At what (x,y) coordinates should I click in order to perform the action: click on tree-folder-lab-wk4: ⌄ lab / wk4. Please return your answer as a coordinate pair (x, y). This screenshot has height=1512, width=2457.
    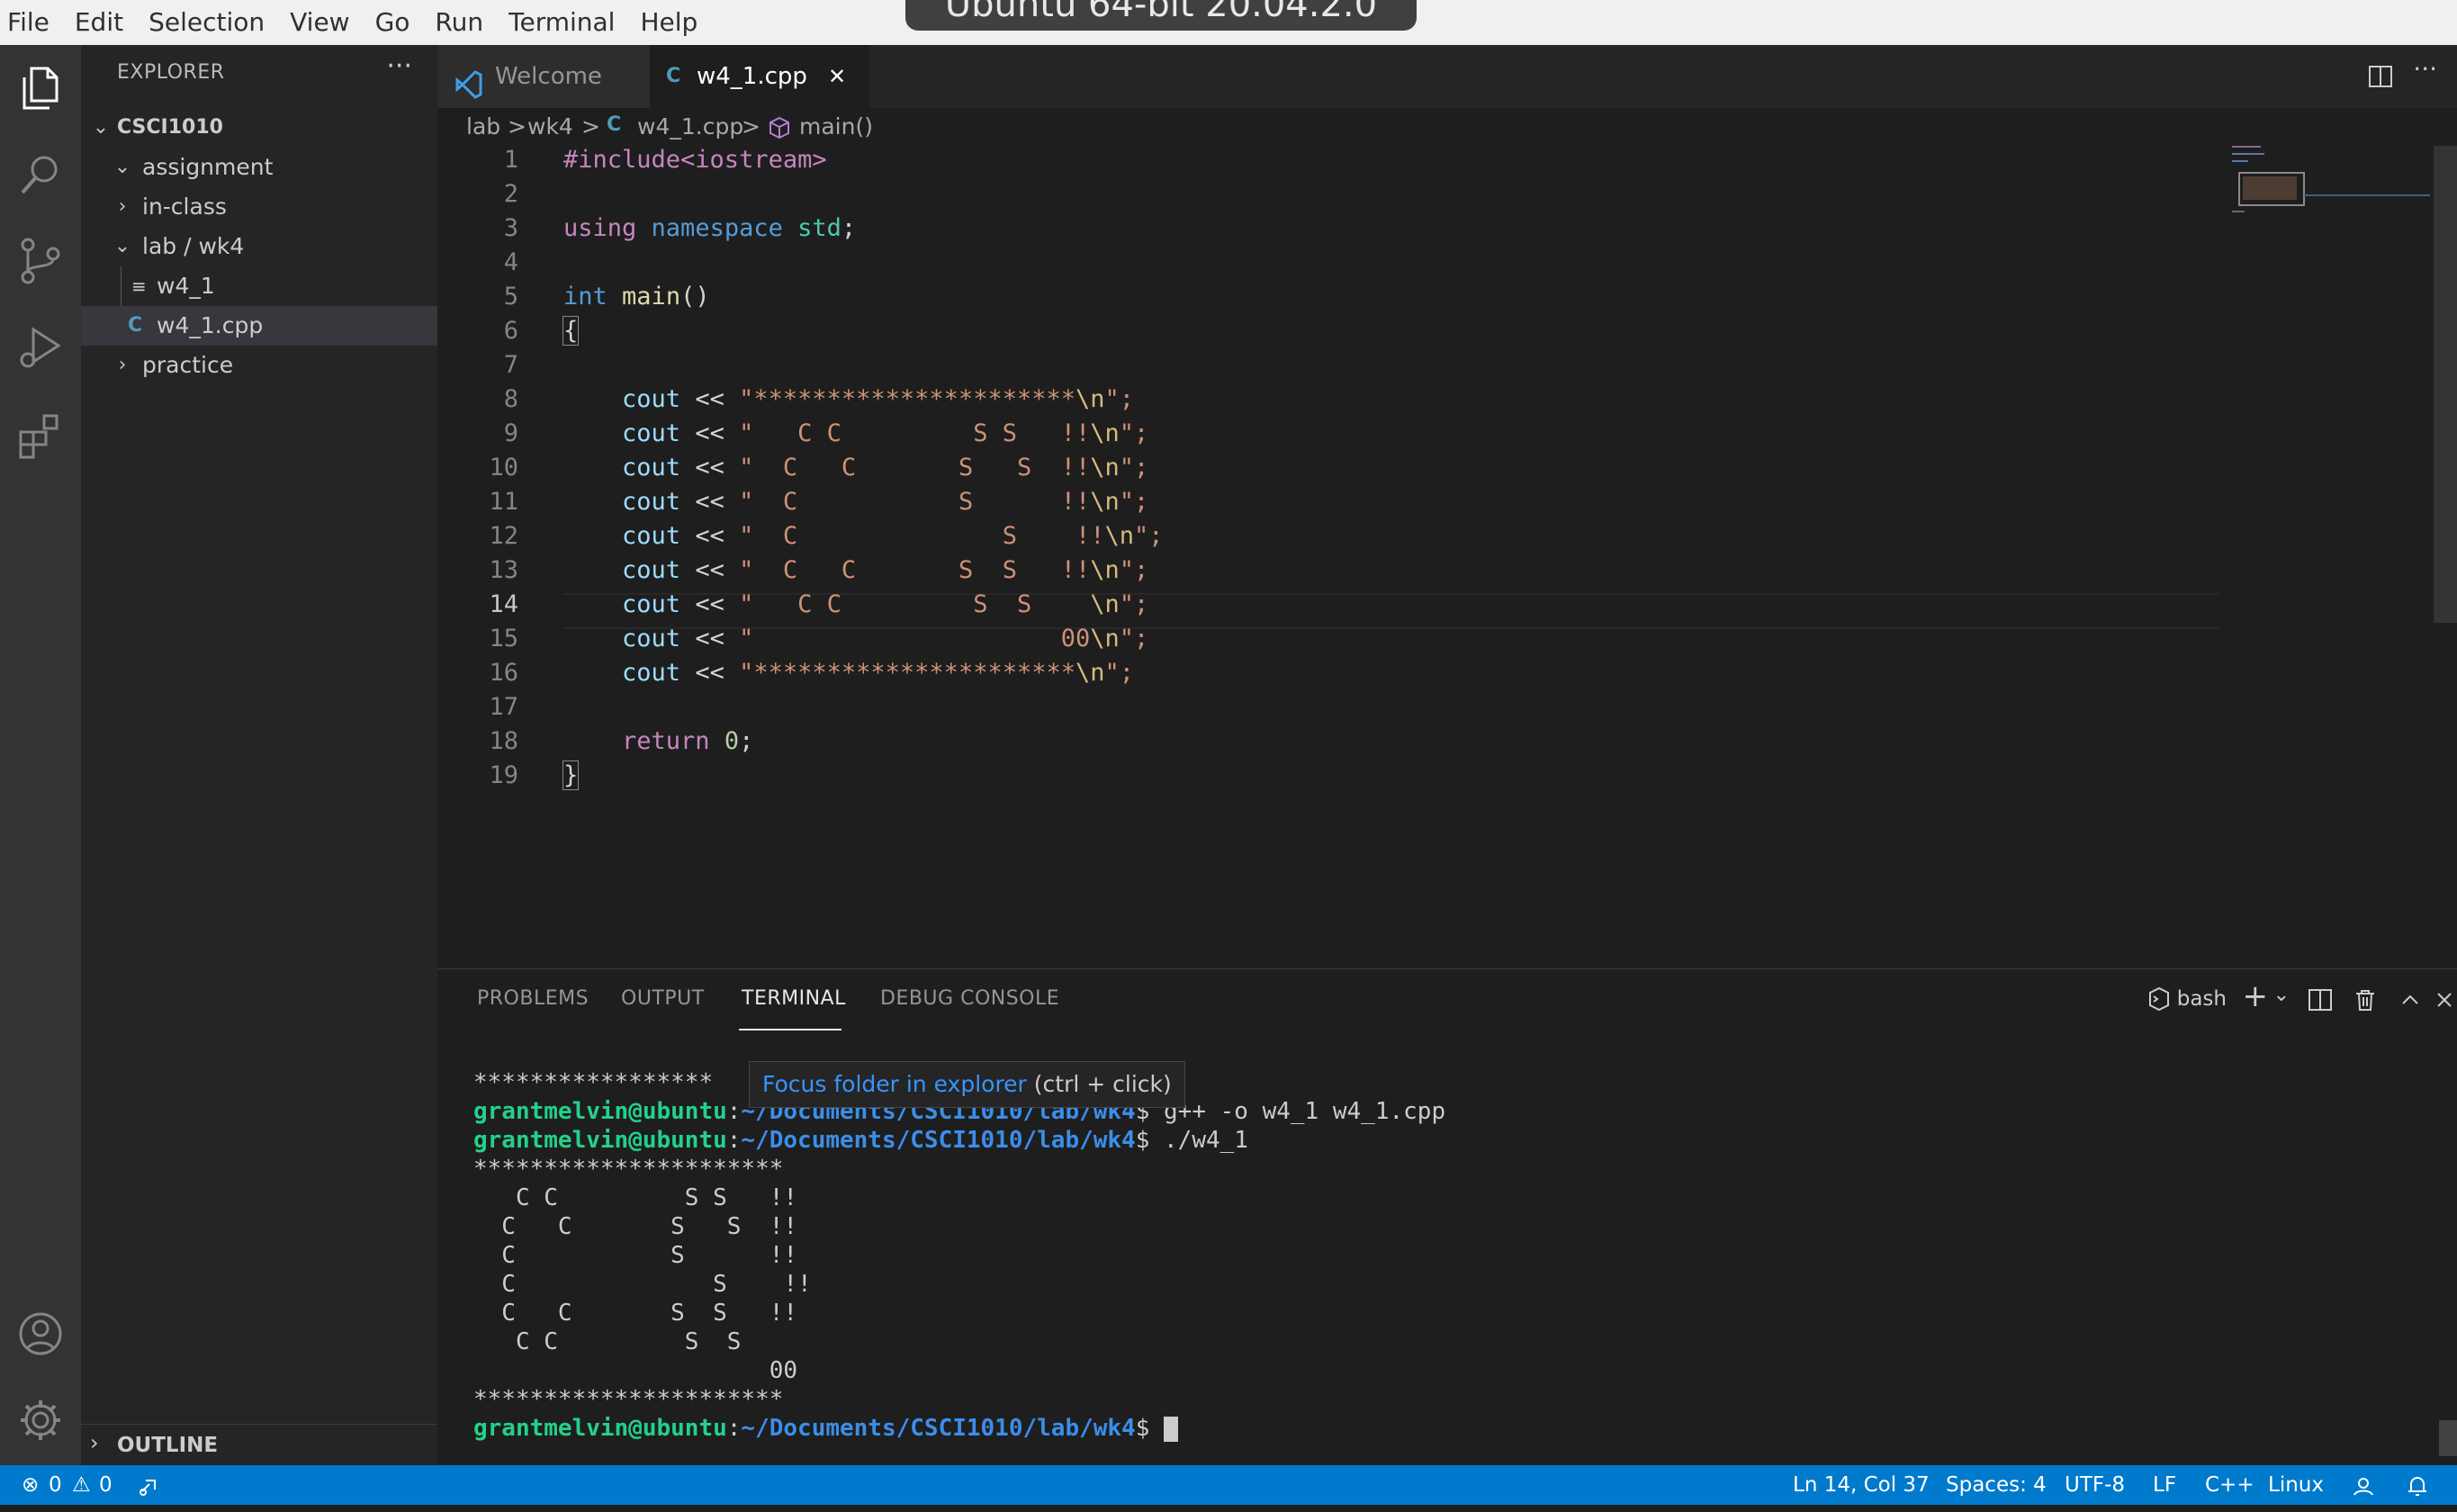
    Looking at the image, I should click on (259, 247).